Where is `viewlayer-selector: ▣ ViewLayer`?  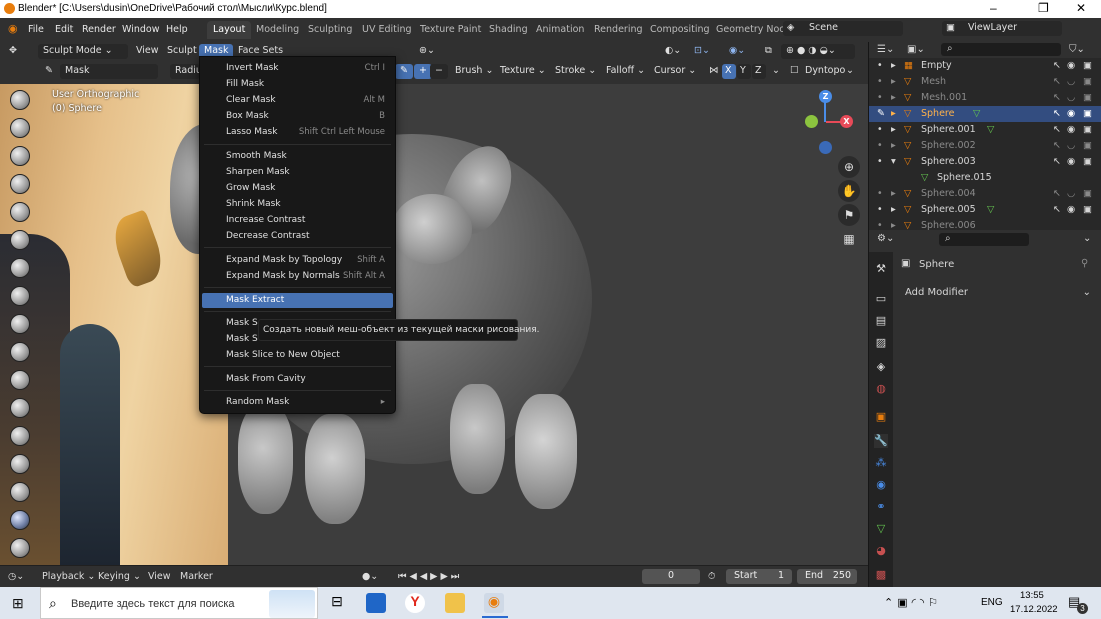
viewlayer-selector: ▣ ViewLayer is located at coordinates (1002, 28).